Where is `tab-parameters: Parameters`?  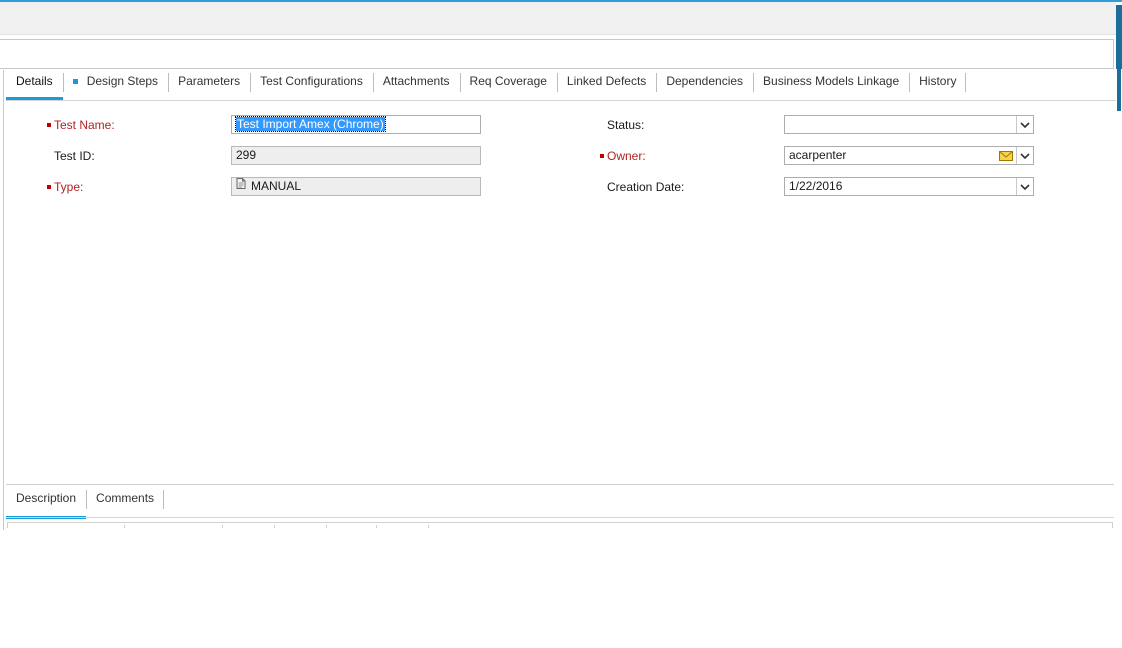 tab-parameters: Parameters is located at coordinates (209, 83).